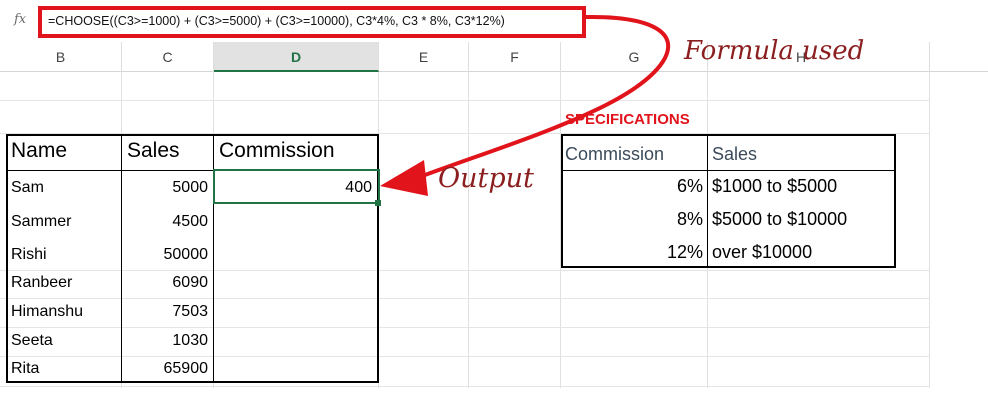  Describe the element at coordinates (404, 178) in the screenshot. I see `arrow-head-icon` at that location.